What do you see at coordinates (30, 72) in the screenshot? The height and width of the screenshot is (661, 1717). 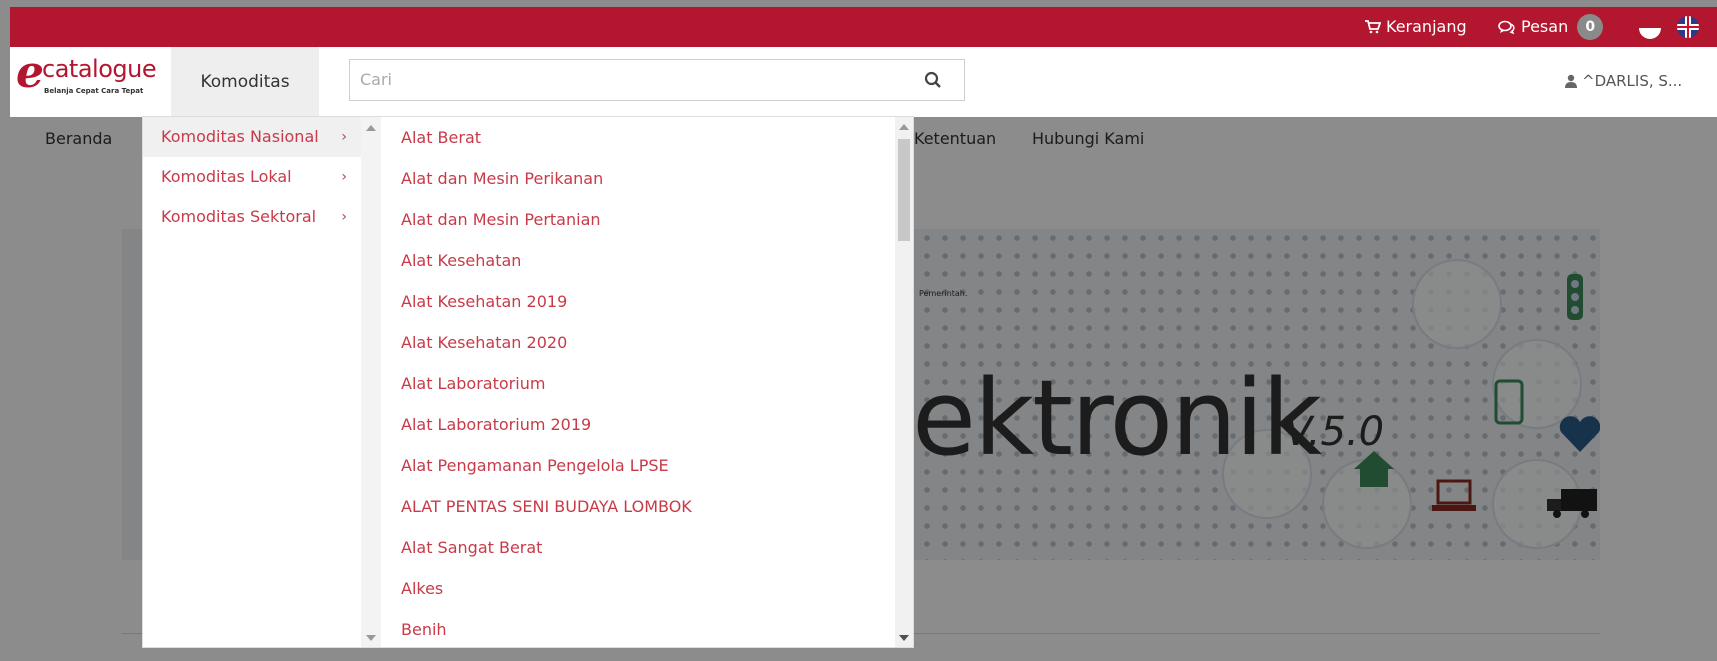 I see `logo-e-mark: e` at bounding box center [30, 72].